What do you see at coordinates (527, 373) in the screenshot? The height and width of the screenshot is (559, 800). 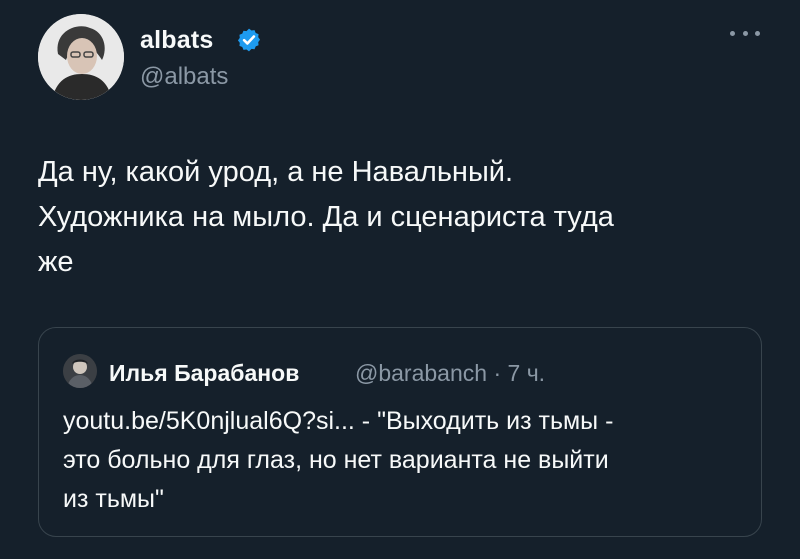 I see `quote-time: 7 ч.` at bounding box center [527, 373].